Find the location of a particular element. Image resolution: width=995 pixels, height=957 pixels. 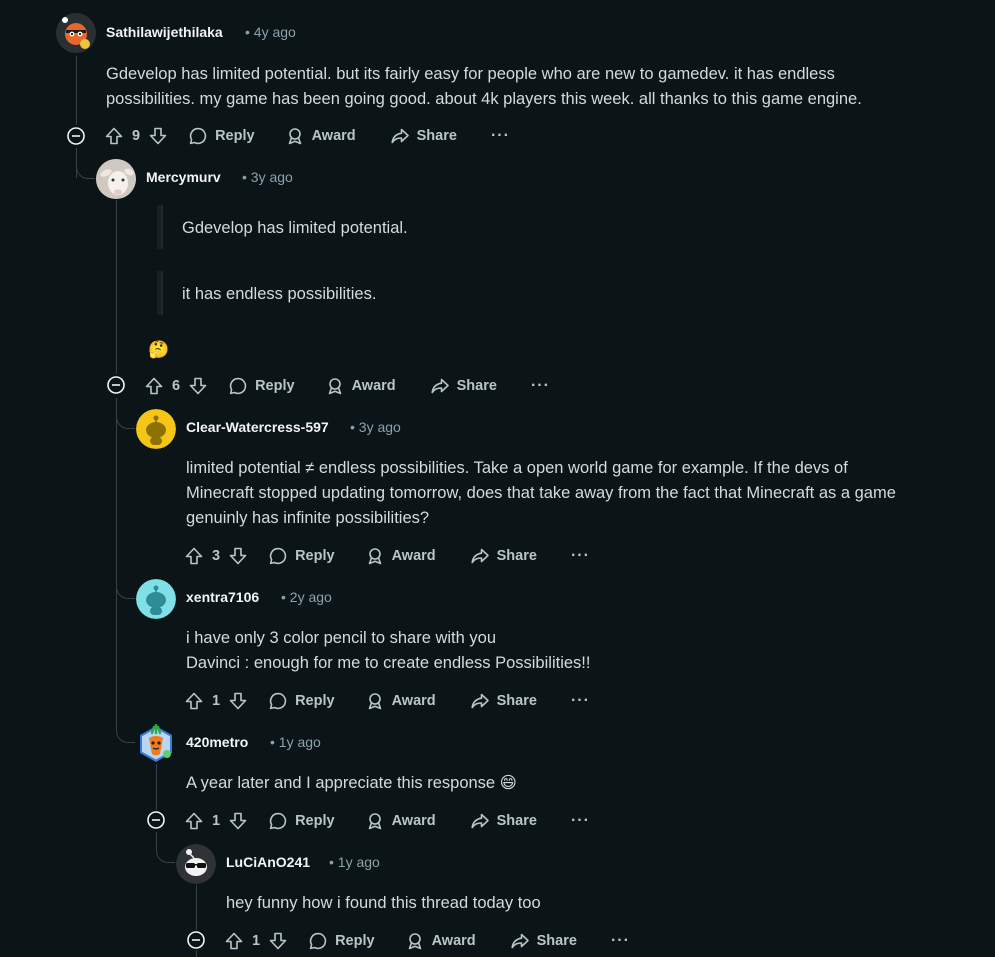

sunglasses-snoo-avatar is located at coordinates (196, 864).